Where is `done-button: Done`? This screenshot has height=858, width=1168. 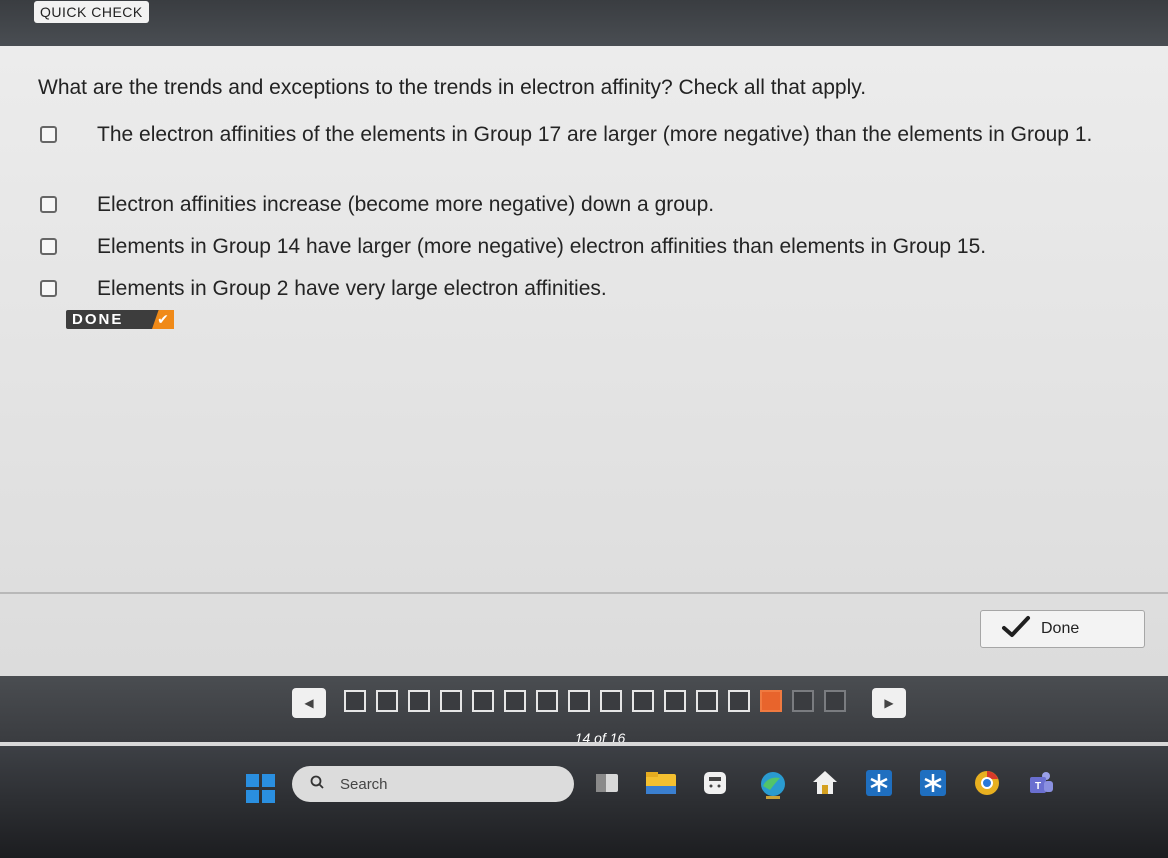
done-button: Done is located at coordinates (1062, 629).